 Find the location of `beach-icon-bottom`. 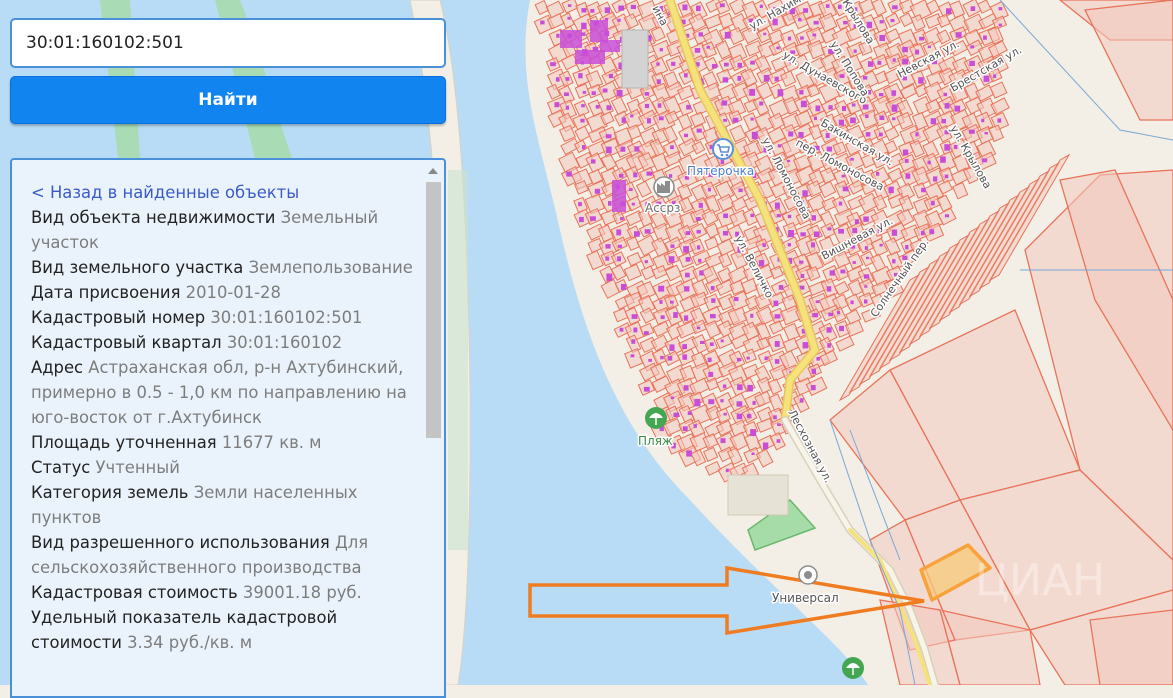

beach-icon-bottom is located at coordinates (853, 668).